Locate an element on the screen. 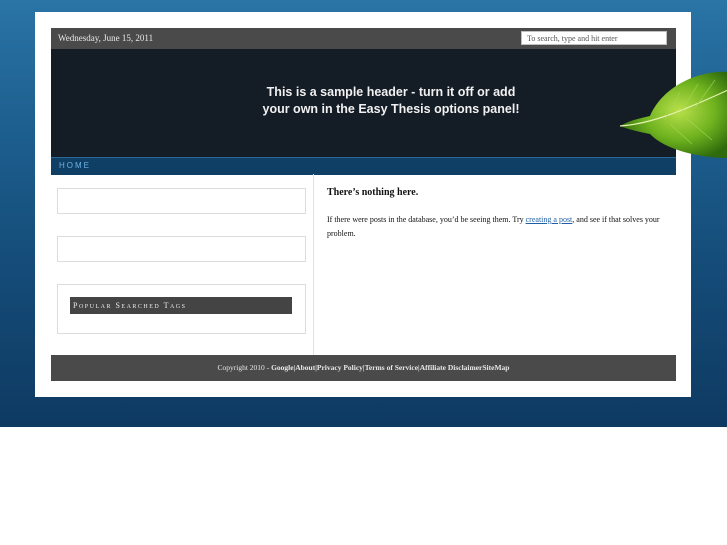 Image resolution: width=727 pixels, height=545 pixels. widget-title-popular-tags: Popular Searched Tags is located at coordinates (181, 305).